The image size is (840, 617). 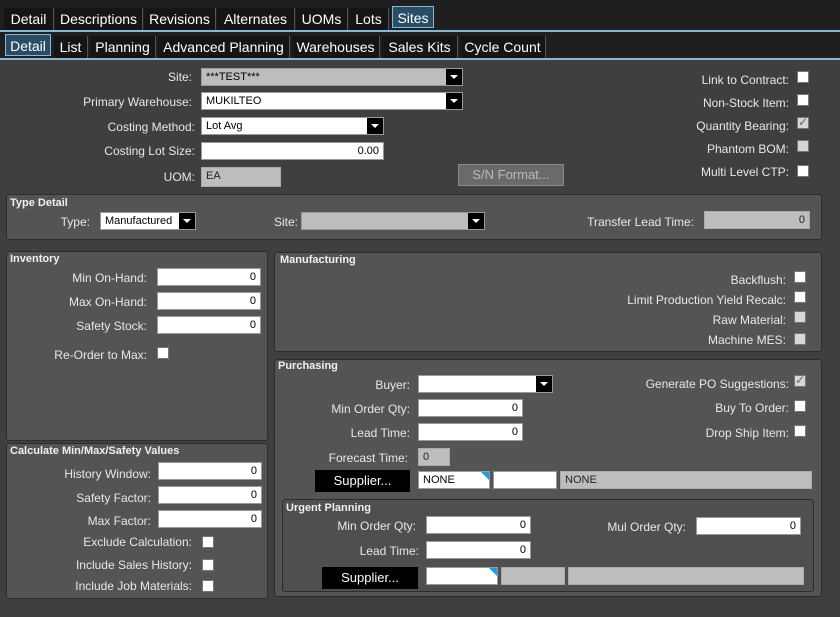 I want to click on raw-material-checkbox, so click(x=800, y=317).